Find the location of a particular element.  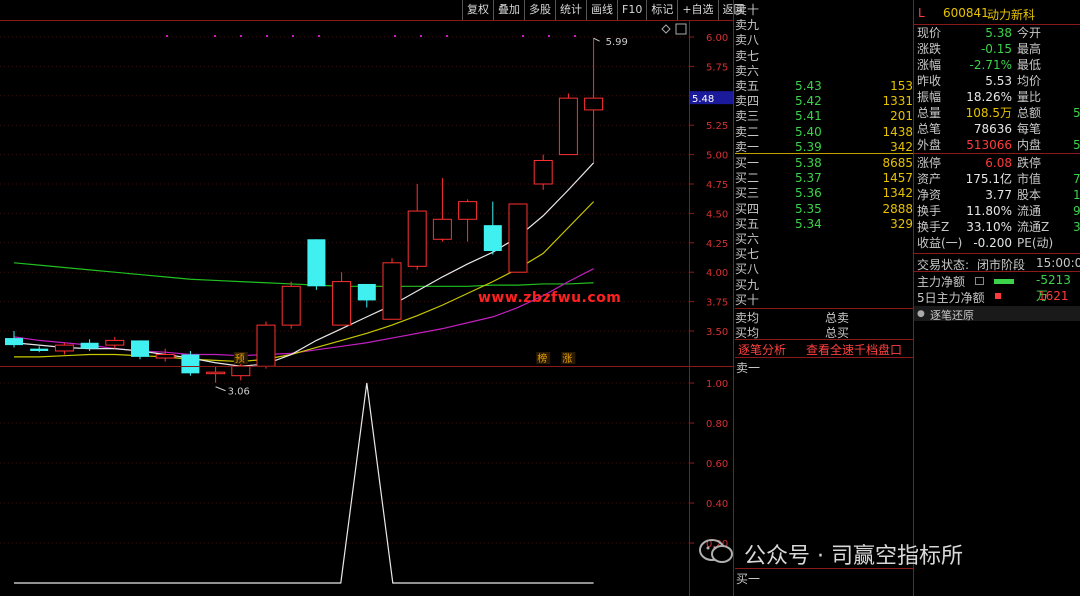

orderbook-buy-row: 买八 is located at coordinates (824, 269).